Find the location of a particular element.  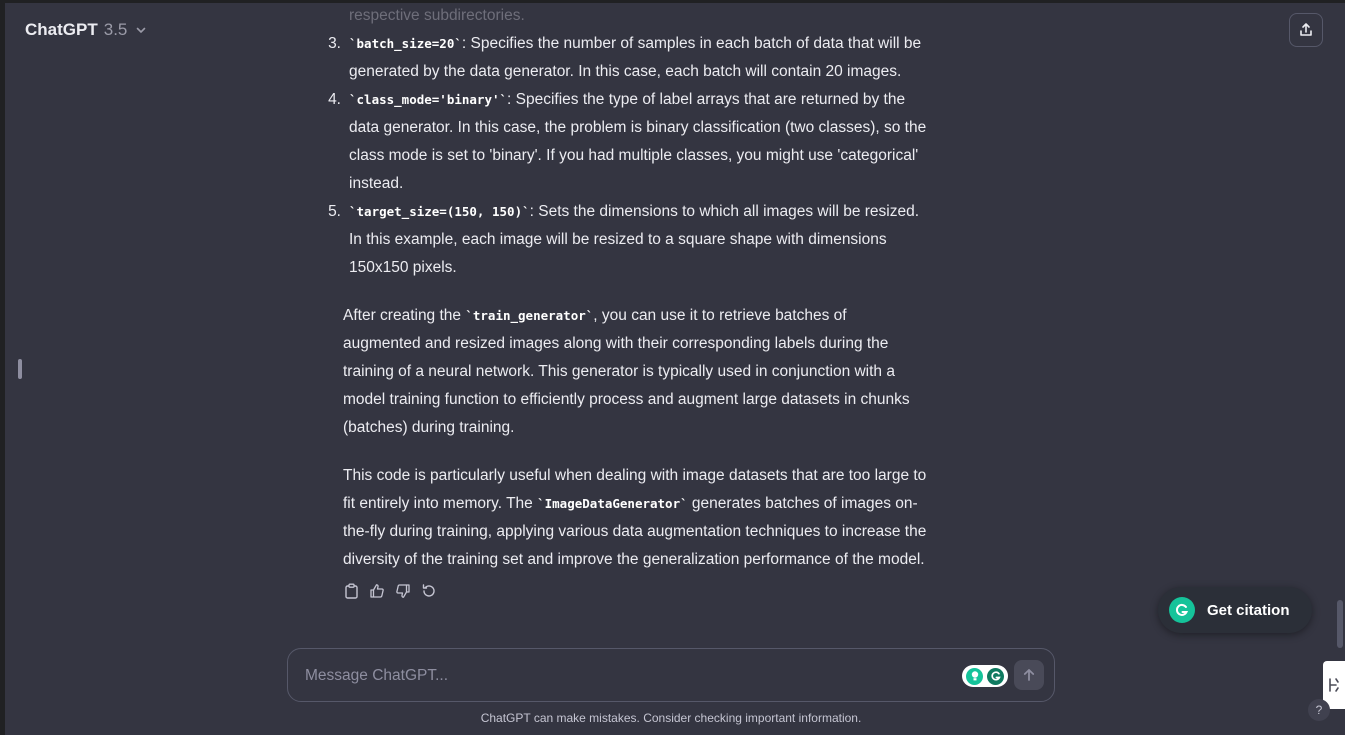

scrollbar-thumb is located at coordinates (1340, 624).